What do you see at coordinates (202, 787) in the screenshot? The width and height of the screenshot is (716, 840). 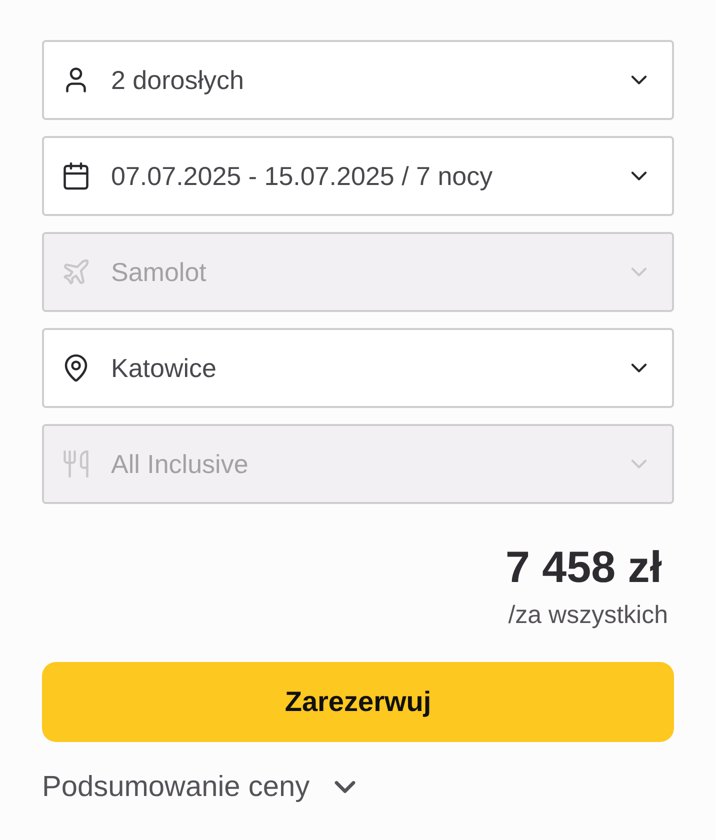 I see `price-summary-toggle: Podsumowanie ceny` at bounding box center [202, 787].